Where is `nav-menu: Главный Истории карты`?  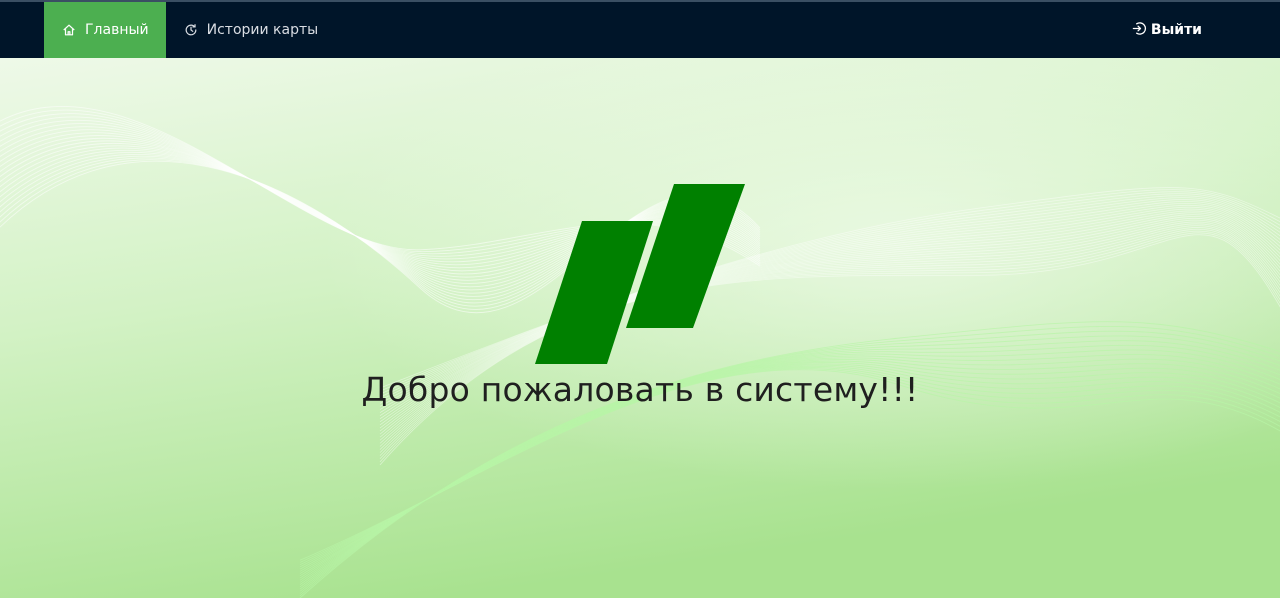
nav-menu: Главный Истории карты is located at coordinates (167, 30).